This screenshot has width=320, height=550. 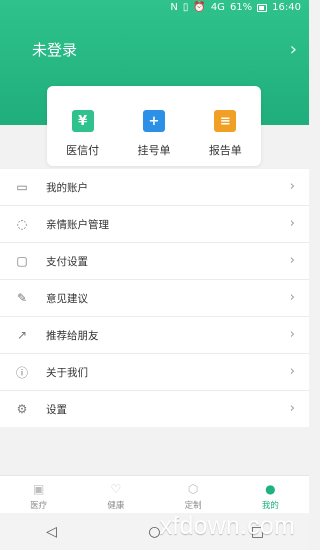 What do you see at coordinates (153, 121) in the screenshot?
I see `plus-icon: +` at bounding box center [153, 121].